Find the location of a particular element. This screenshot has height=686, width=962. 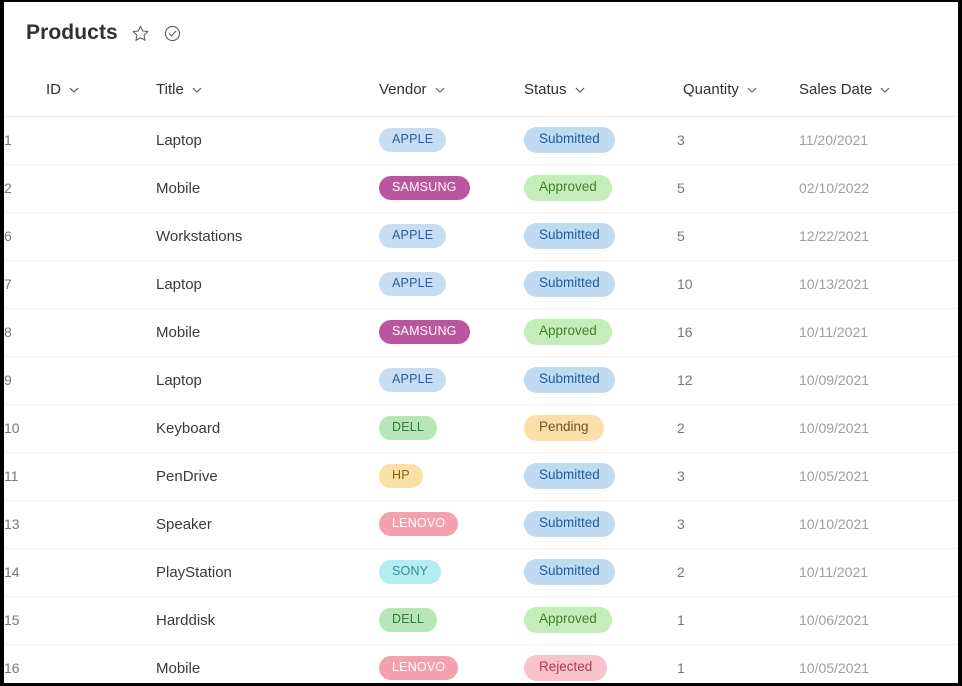

column-header-vendor: Vendor is located at coordinates (451, 90).